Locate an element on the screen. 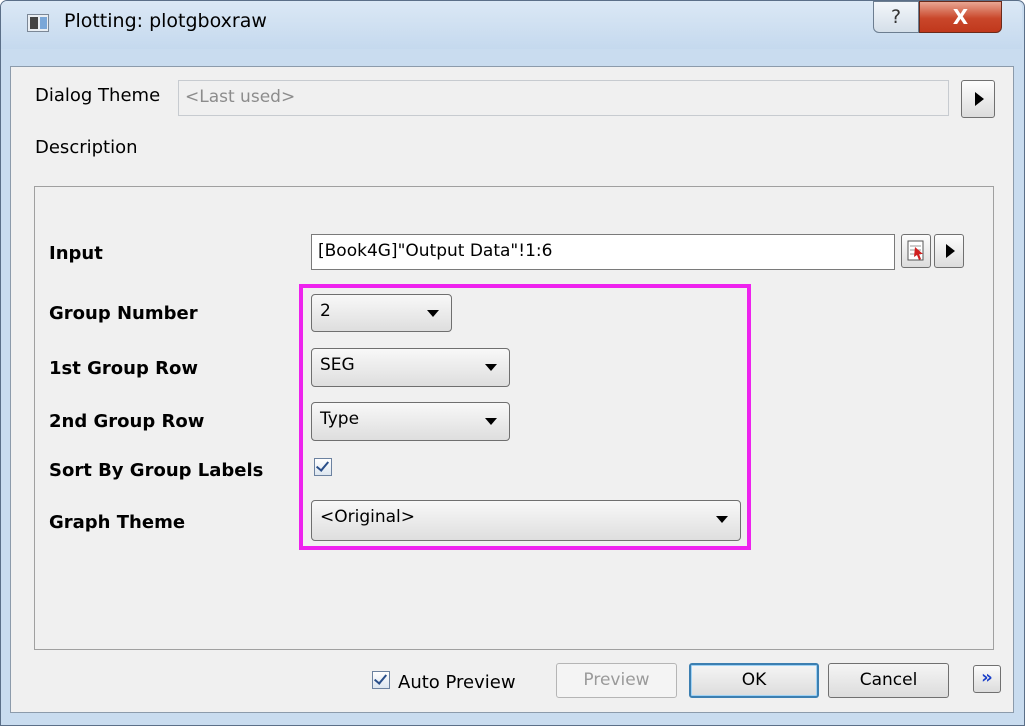 The height and width of the screenshot is (726, 1025). input-menu-button is located at coordinates (949, 251).